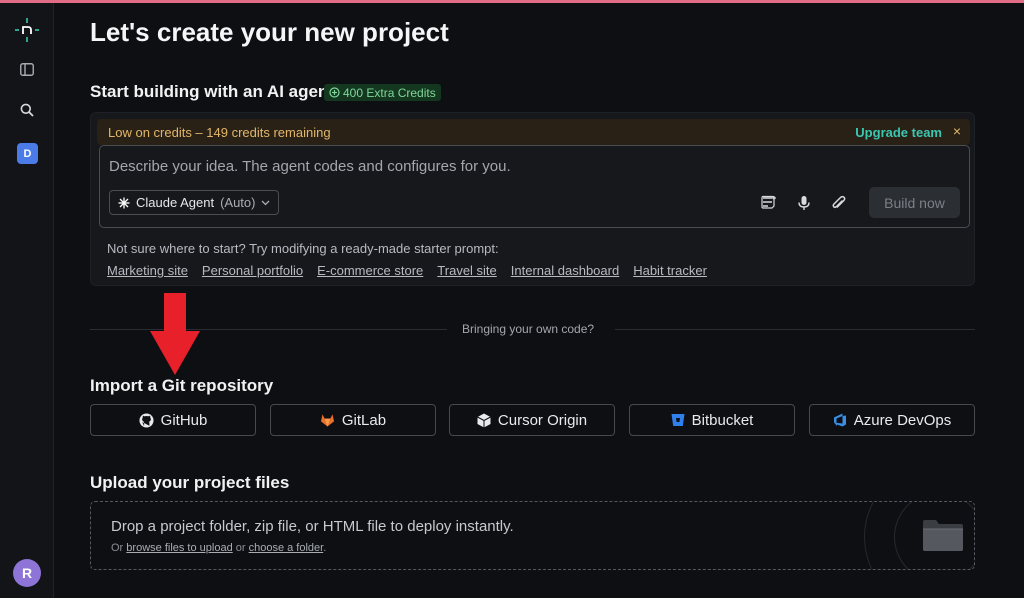 The image size is (1024, 598). What do you see at coordinates (370, 270) in the screenshot?
I see `starter-ecommerce-store: E-commerce store` at bounding box center [370, 270].